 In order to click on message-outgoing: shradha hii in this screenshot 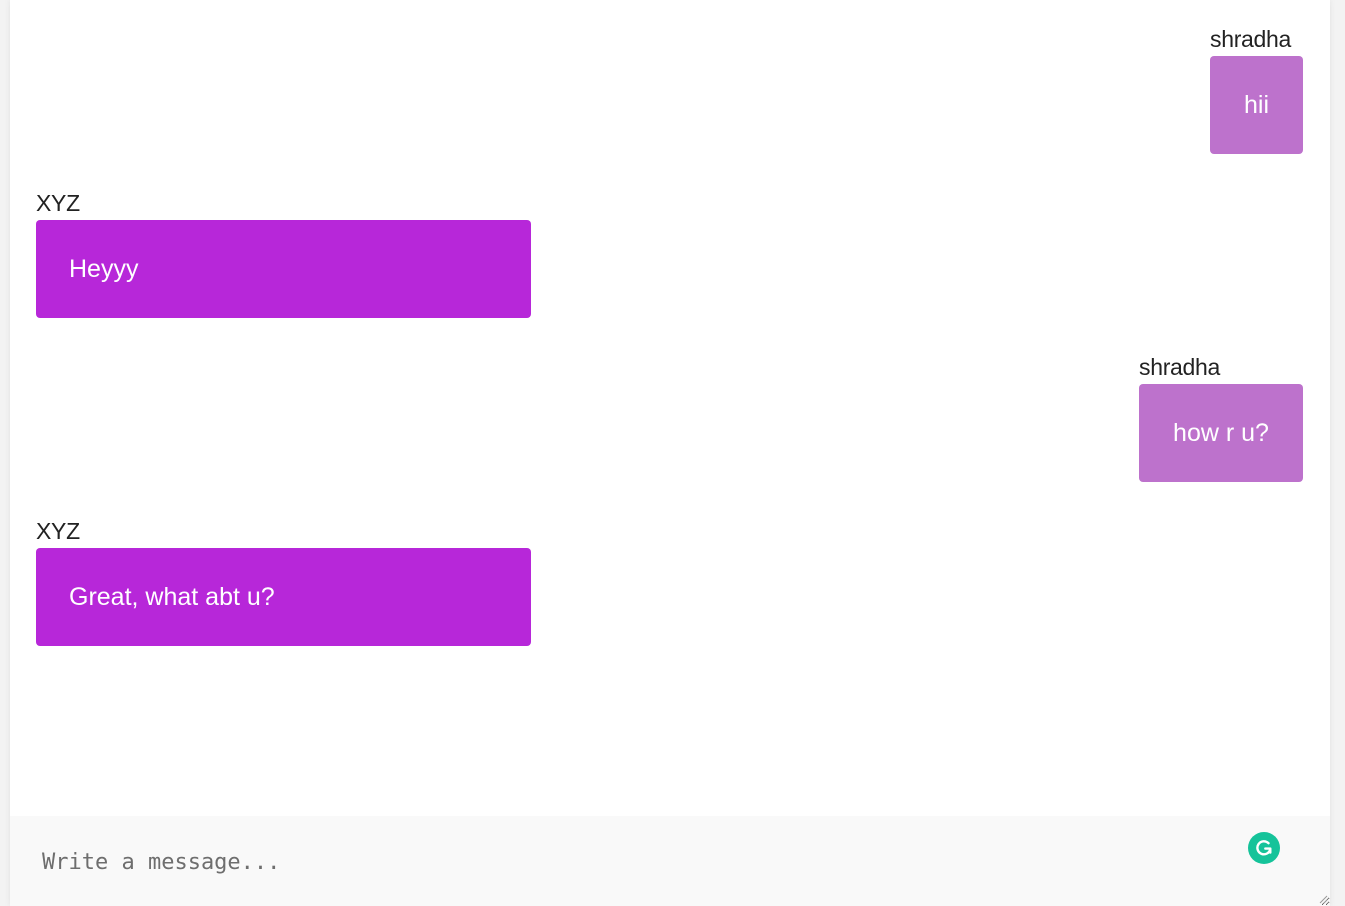, I will do `click(1256, 90)`.